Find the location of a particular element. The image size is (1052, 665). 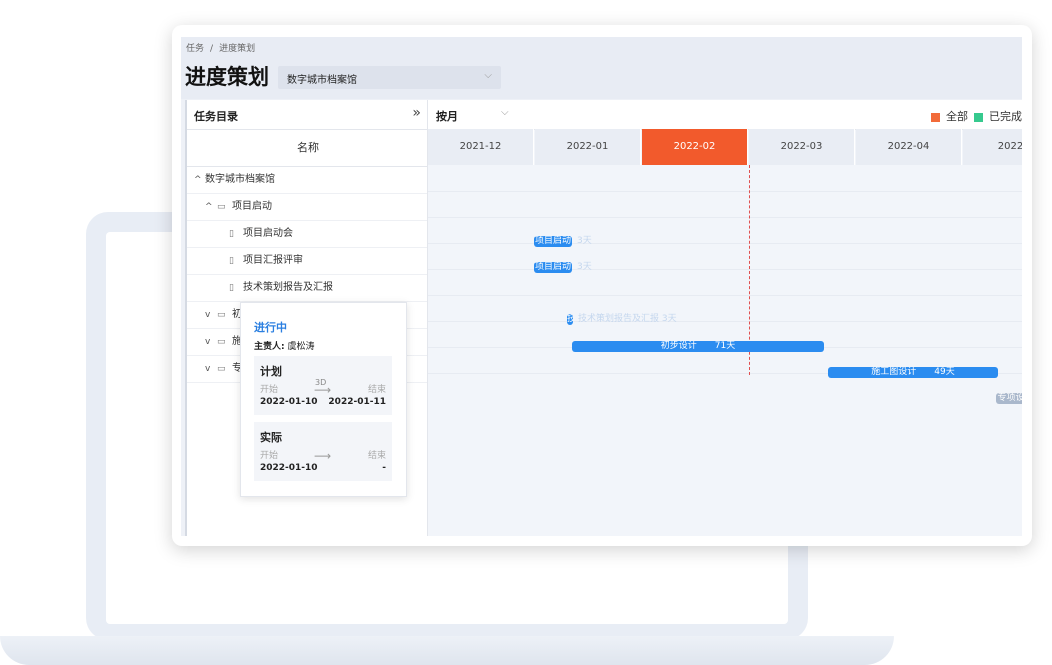

actual-end-label: 结束 is located at coordinates (376, 456).